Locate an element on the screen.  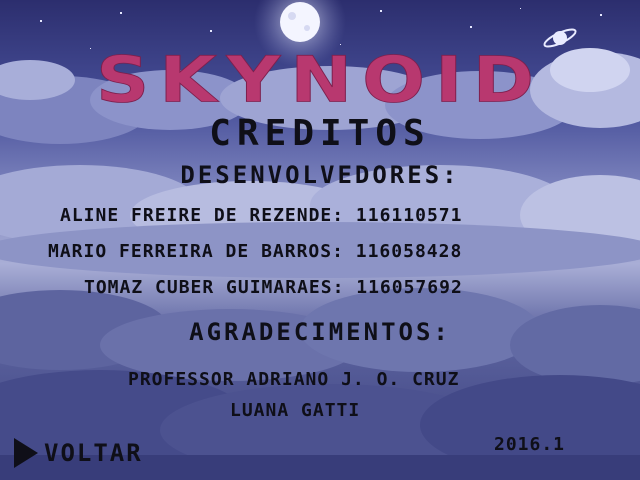
credits-title: CREDITOS is located at coordinates (320, 133).